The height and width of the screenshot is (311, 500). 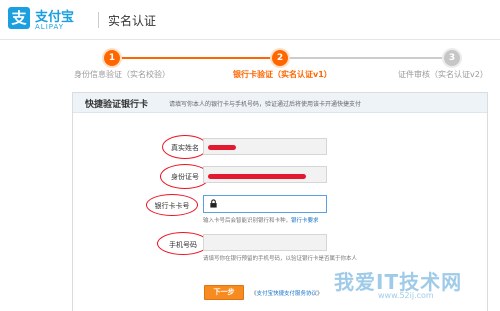 What do you see at coordinates (112, 58) in the screenshot?
I see `step-1-circle: 1` at bounding box center [112, 58].